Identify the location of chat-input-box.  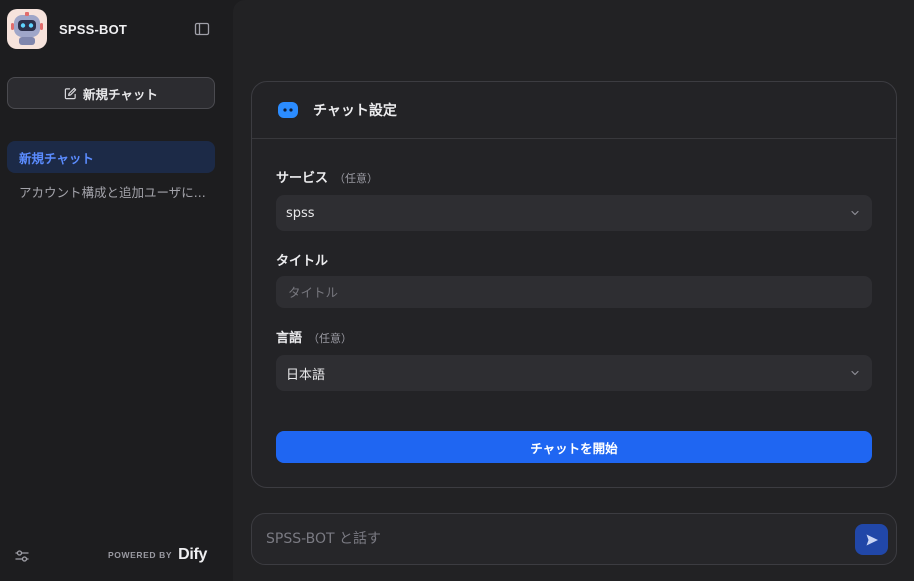
(574, 539).